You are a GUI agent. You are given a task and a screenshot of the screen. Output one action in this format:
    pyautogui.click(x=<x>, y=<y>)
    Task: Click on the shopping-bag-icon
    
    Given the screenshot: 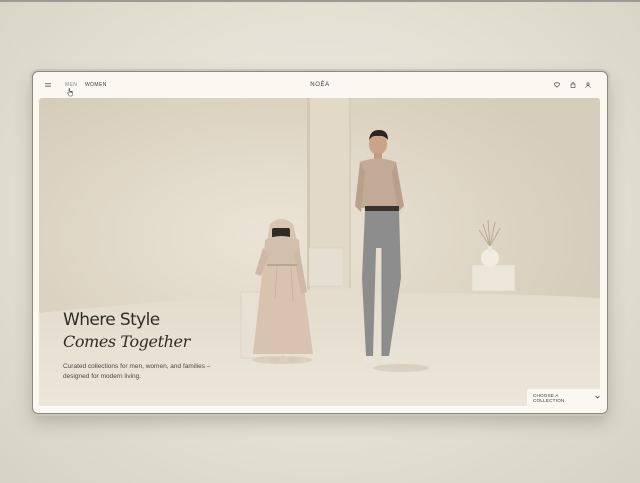 What is the action you would take?
    pyautogui.click(x=573, y=84)
    